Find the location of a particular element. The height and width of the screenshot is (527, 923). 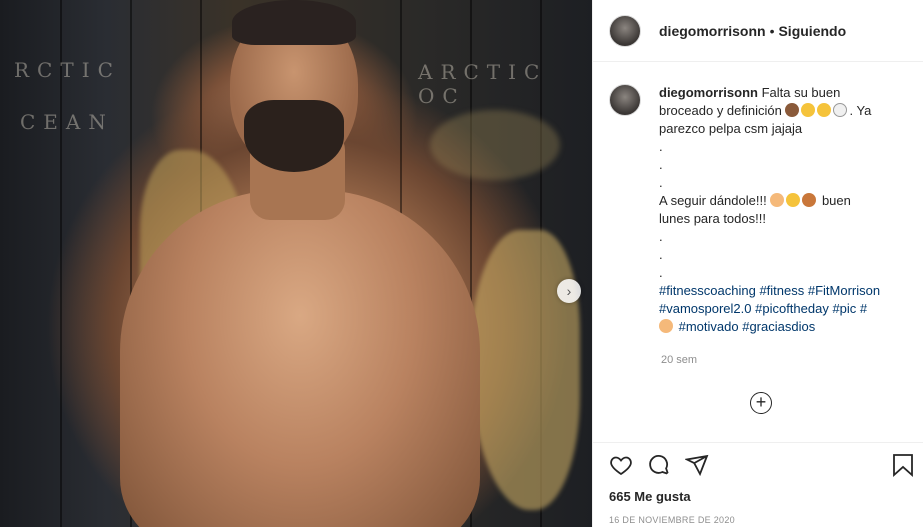

caption-line: lunes para todos!!! is located at coordinates (712, 218).